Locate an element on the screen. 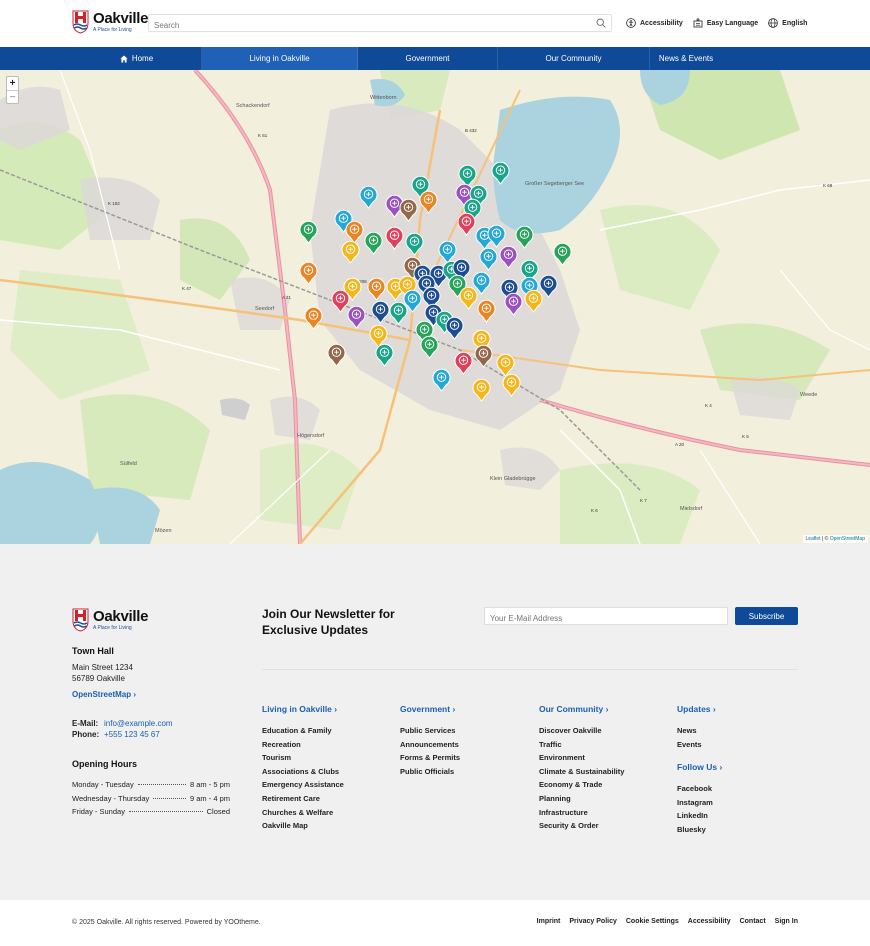 This screenshot has width=870, height=946. site-logo: Oakville A Place for Living is located at coordinates (110, 22).